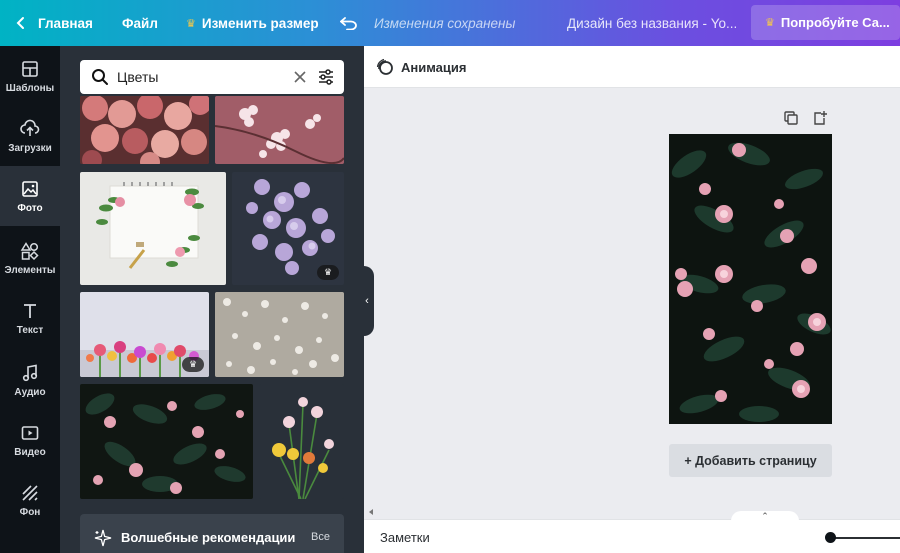 This screenshot has width=900, height=553. I want to click on editor-toolbar: Анимация, so click(632, 67).